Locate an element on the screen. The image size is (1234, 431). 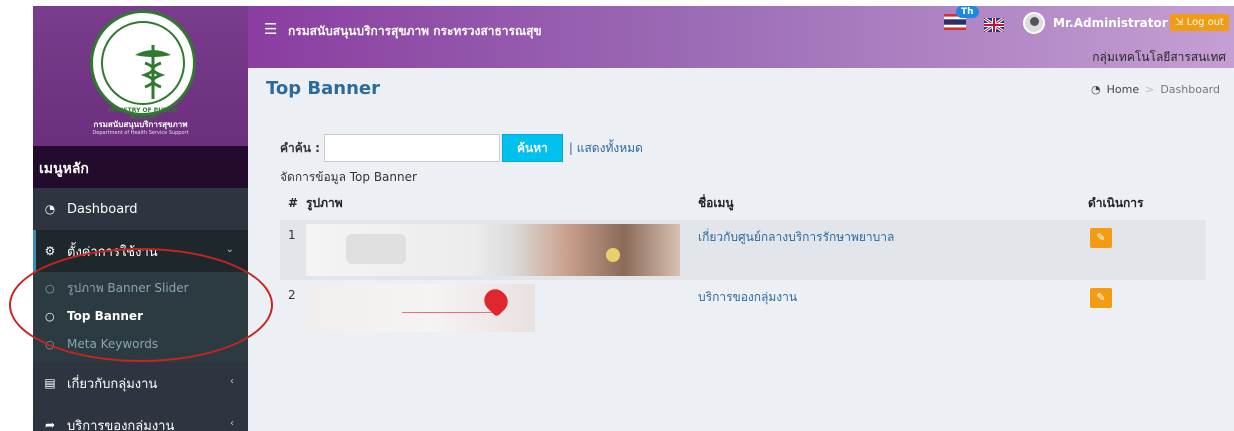
uk-flag-icon is located at coordinates (994, 25).